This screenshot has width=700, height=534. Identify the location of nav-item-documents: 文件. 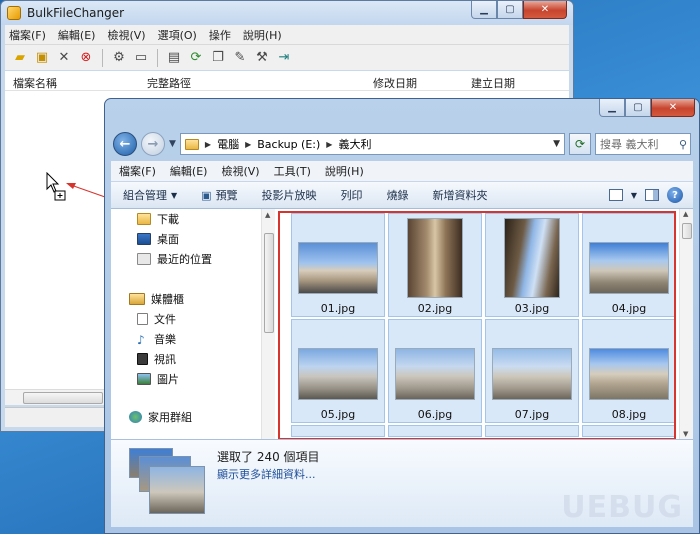
(156, 319).